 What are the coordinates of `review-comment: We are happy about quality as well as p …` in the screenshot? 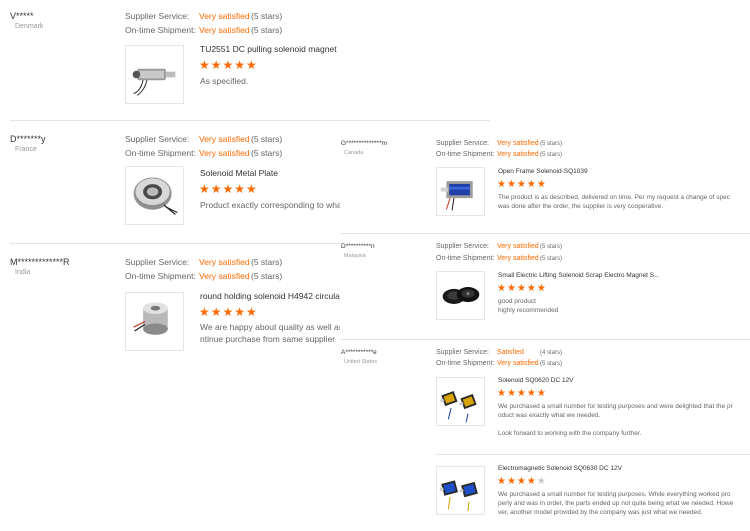 It's located at (270, 333).